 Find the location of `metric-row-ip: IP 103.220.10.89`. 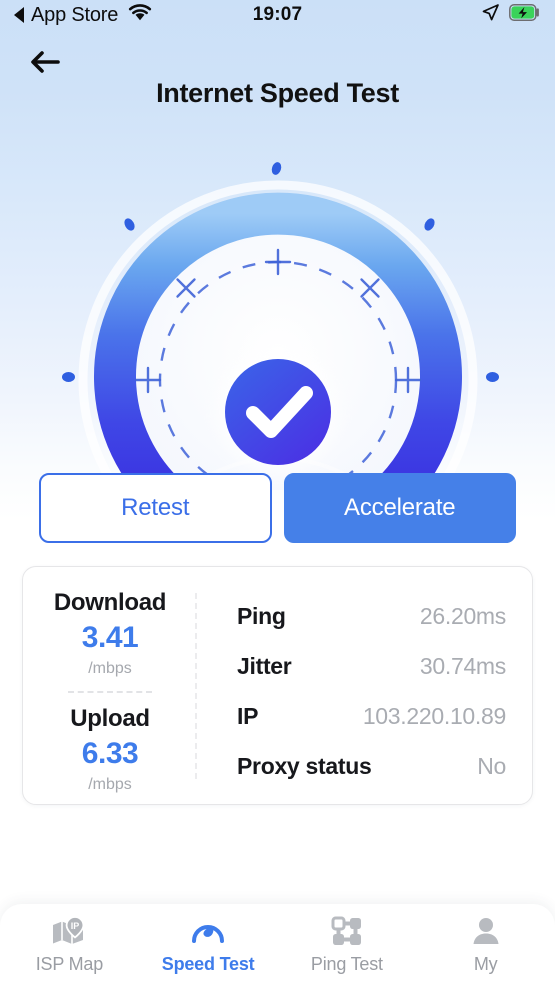

metric-row-ip: IP 103.220.10.89 is located at coordinates (371, 716).